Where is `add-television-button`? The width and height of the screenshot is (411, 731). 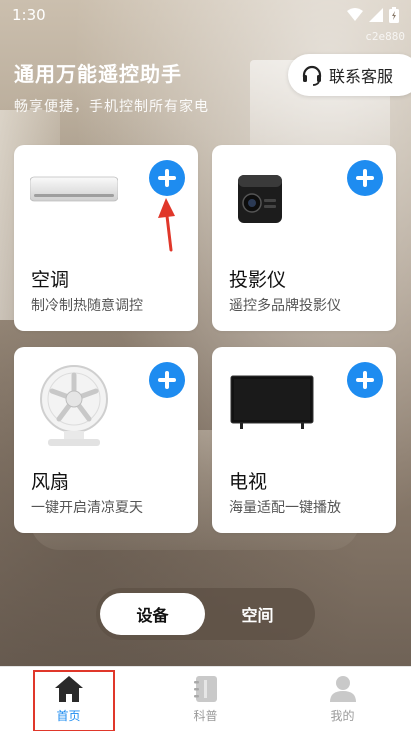 add-television-button is located at coordinates (365, 380).